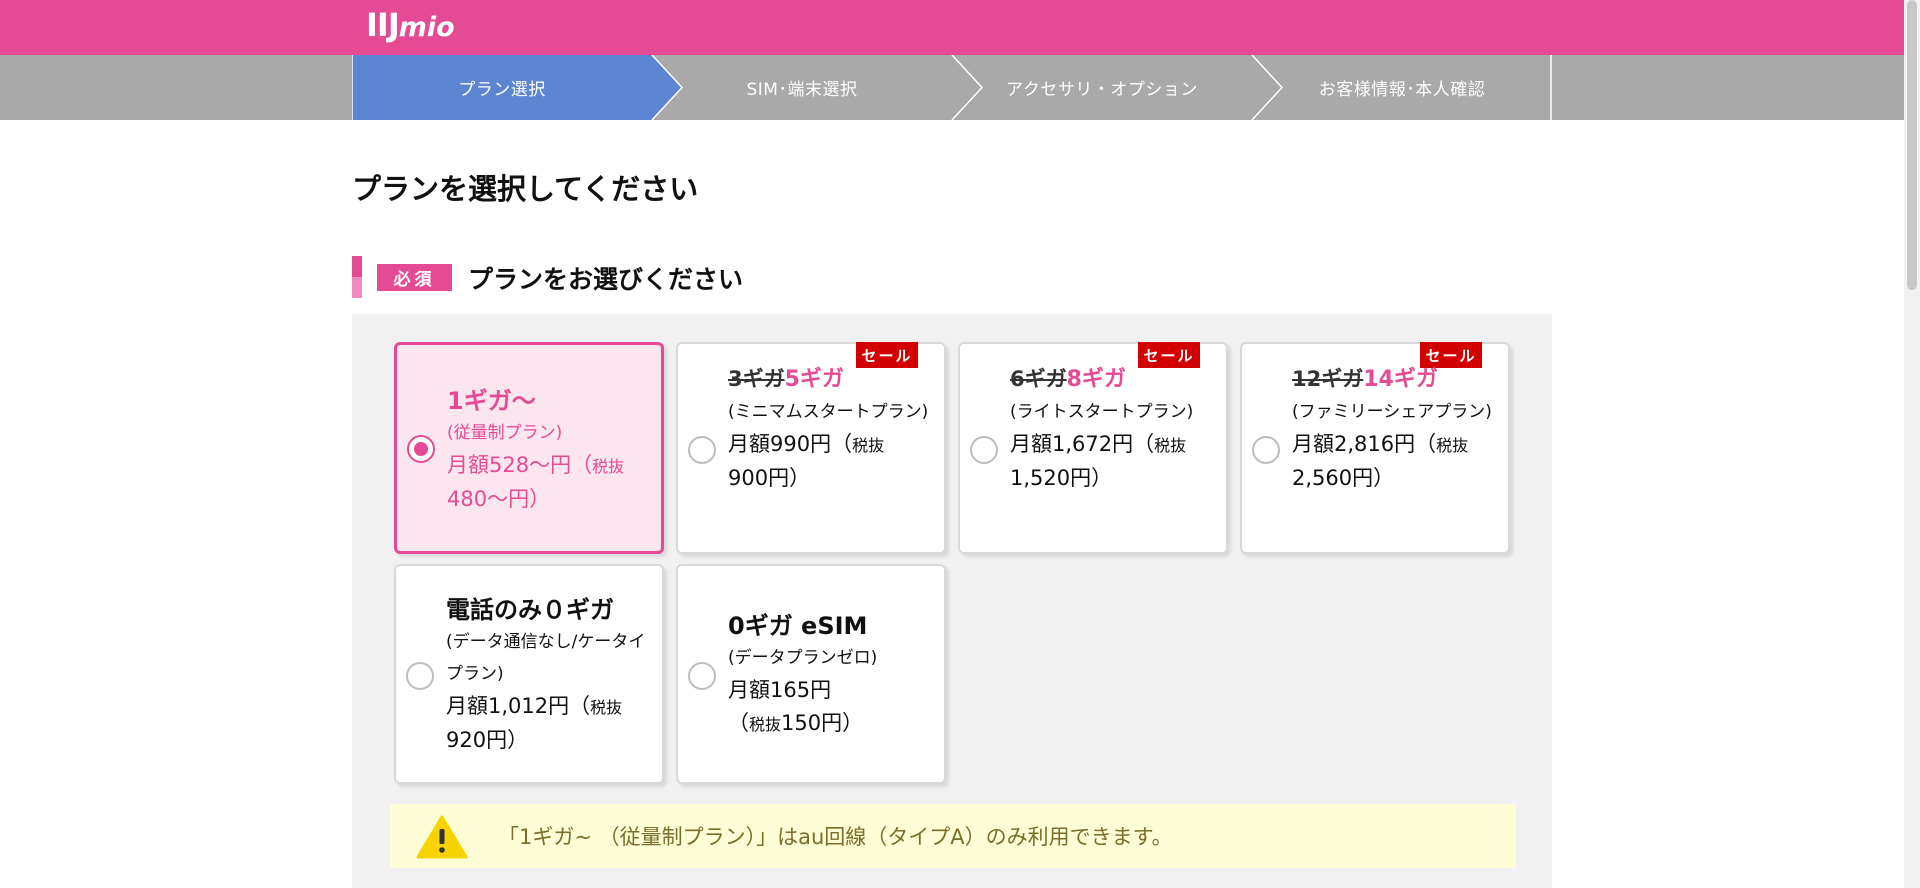  I want to click on section-accent-bar, so click(357, 277).